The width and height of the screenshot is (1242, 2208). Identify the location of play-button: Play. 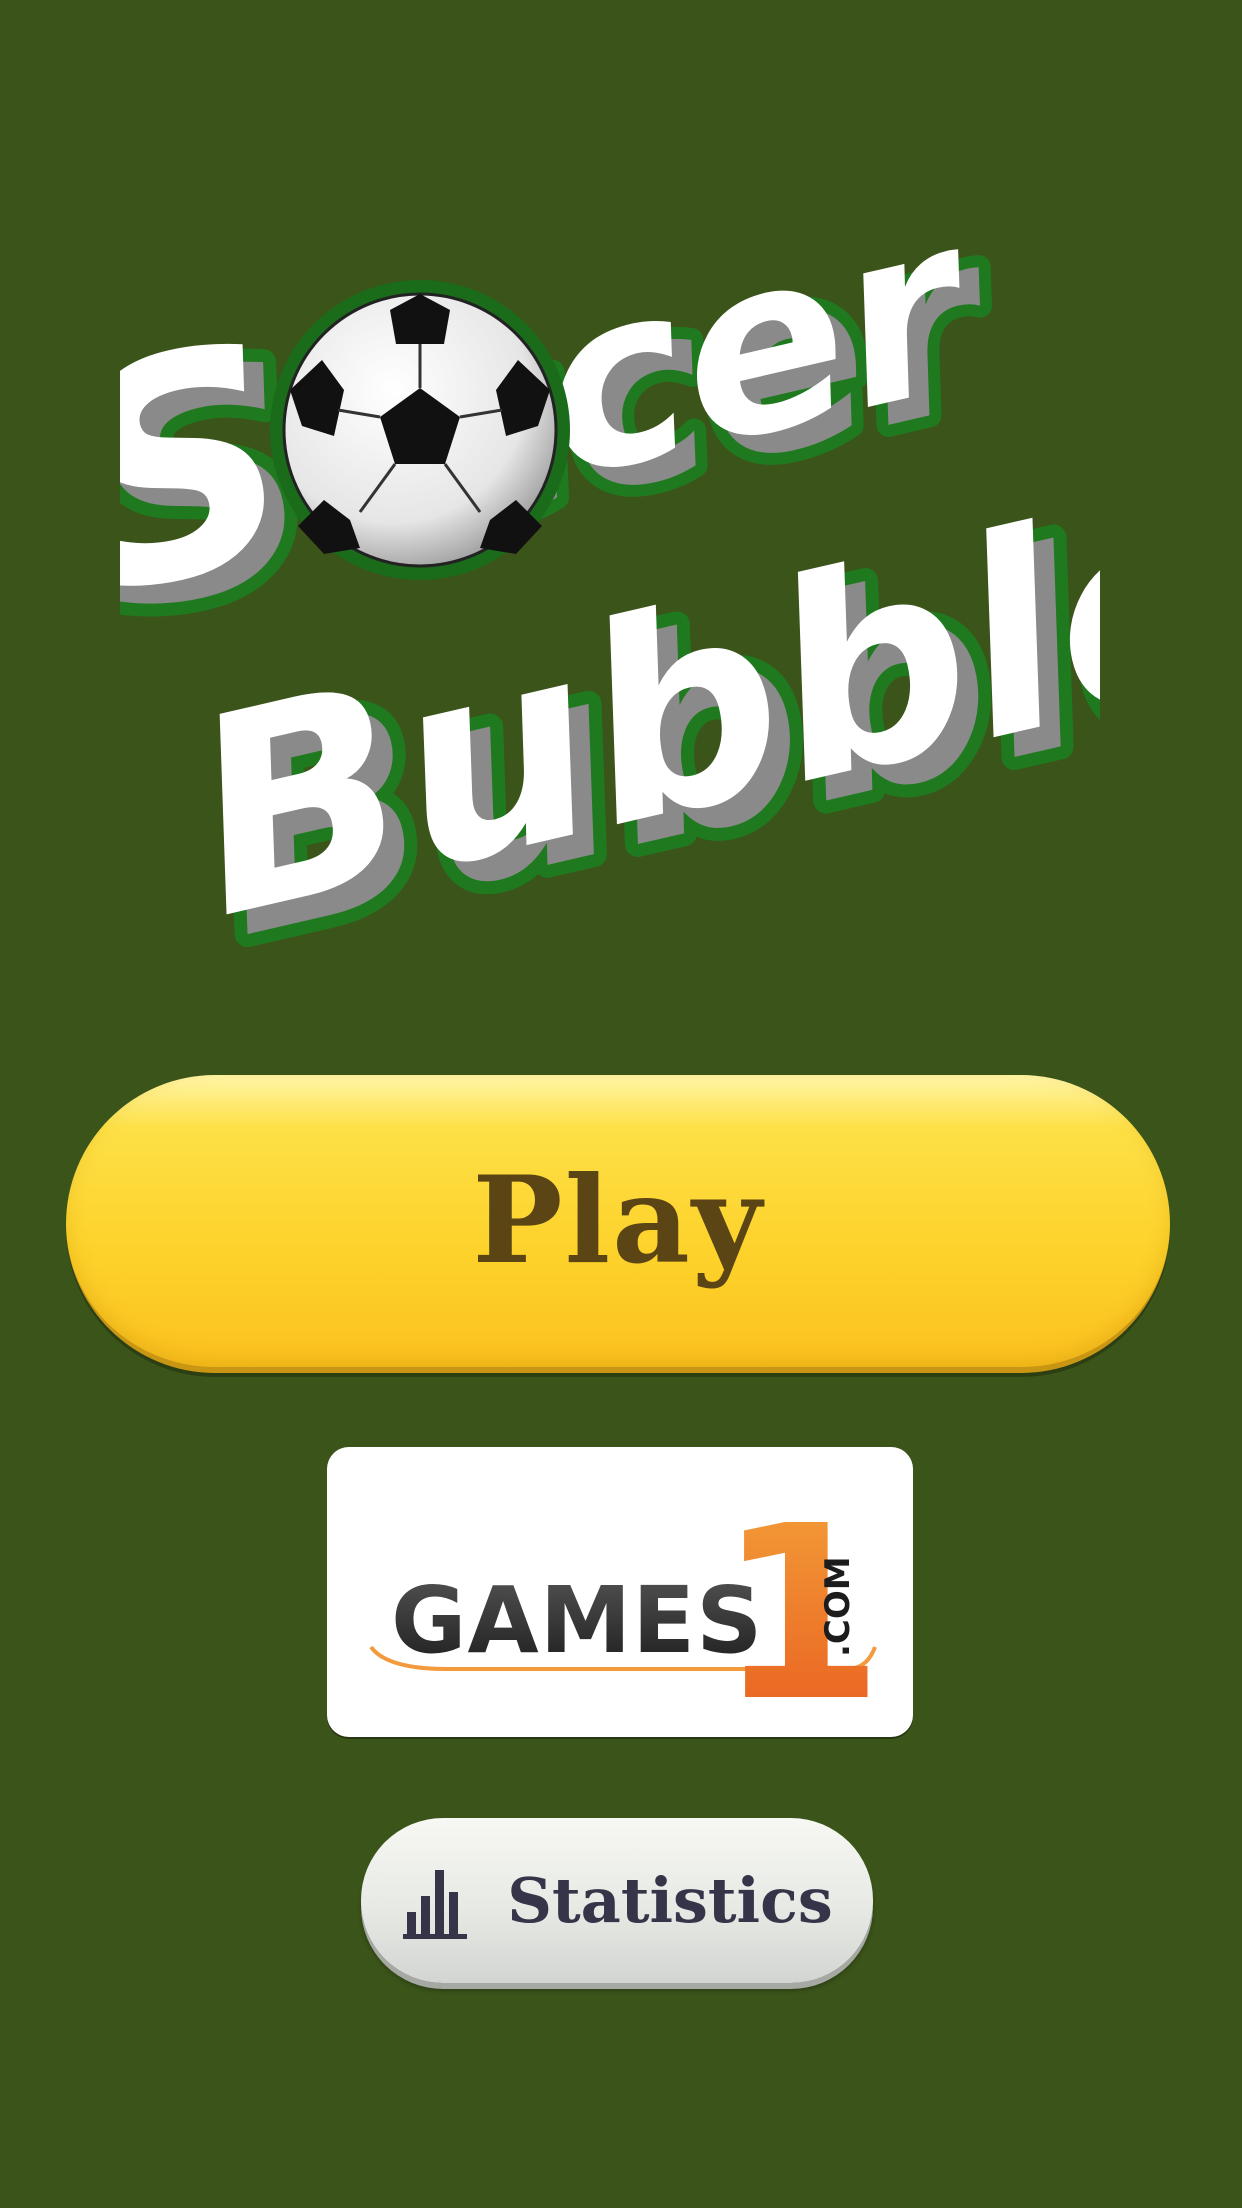
(618, 1224).